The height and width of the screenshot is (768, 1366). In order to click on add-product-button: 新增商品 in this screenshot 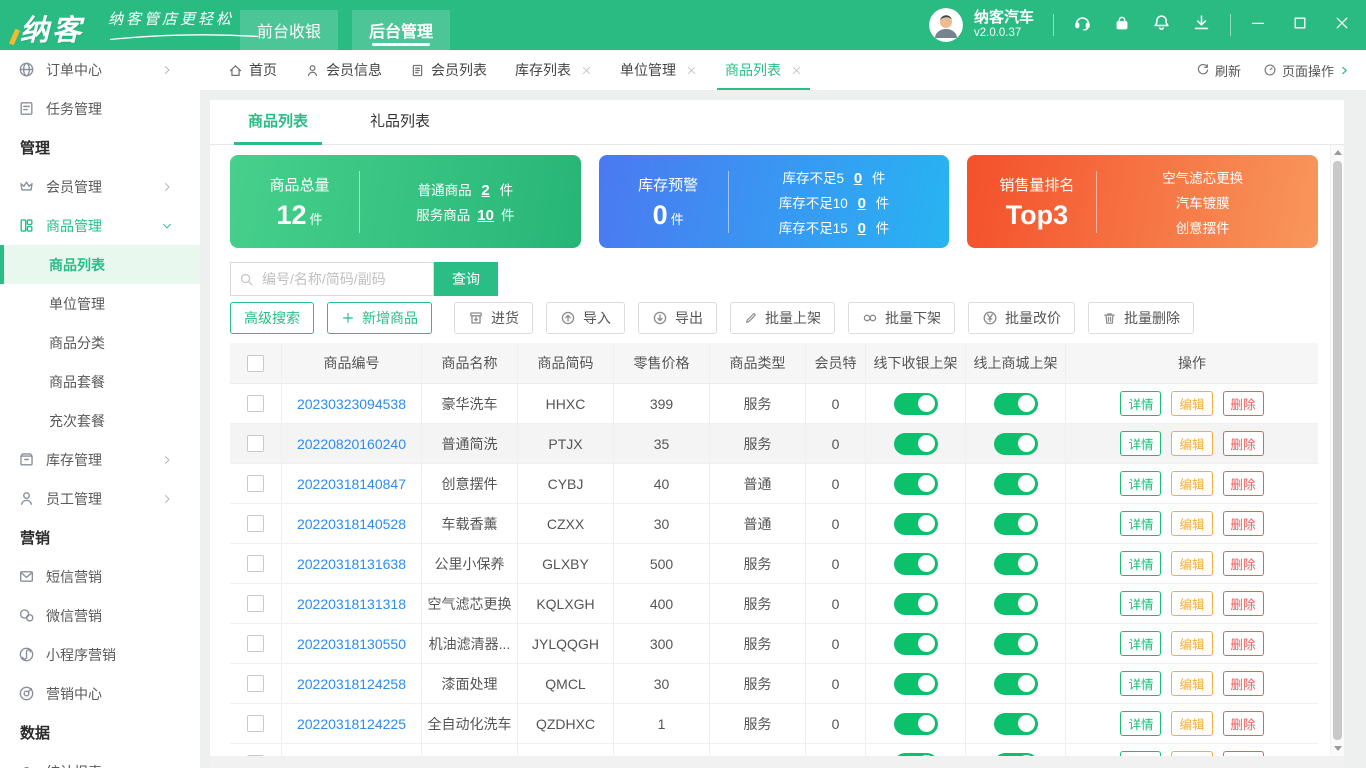, I will do `click(379, 318)`.